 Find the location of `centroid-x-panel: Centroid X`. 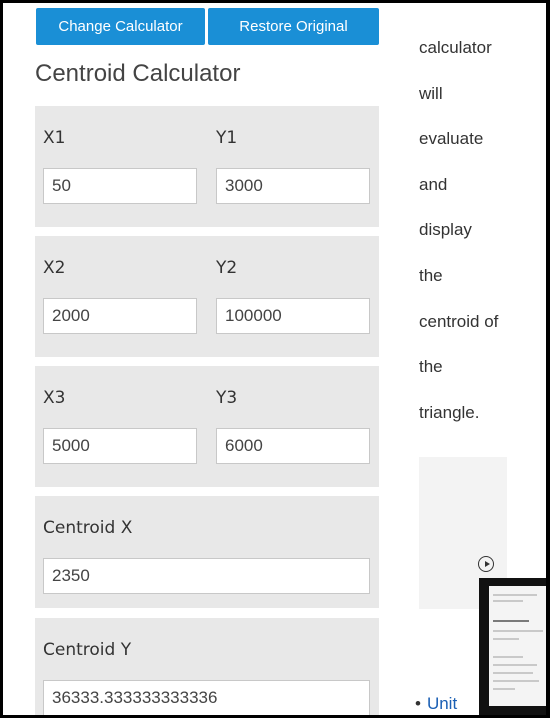

centroid-x-panel: Centroid X is located at coordinates (207, 552).